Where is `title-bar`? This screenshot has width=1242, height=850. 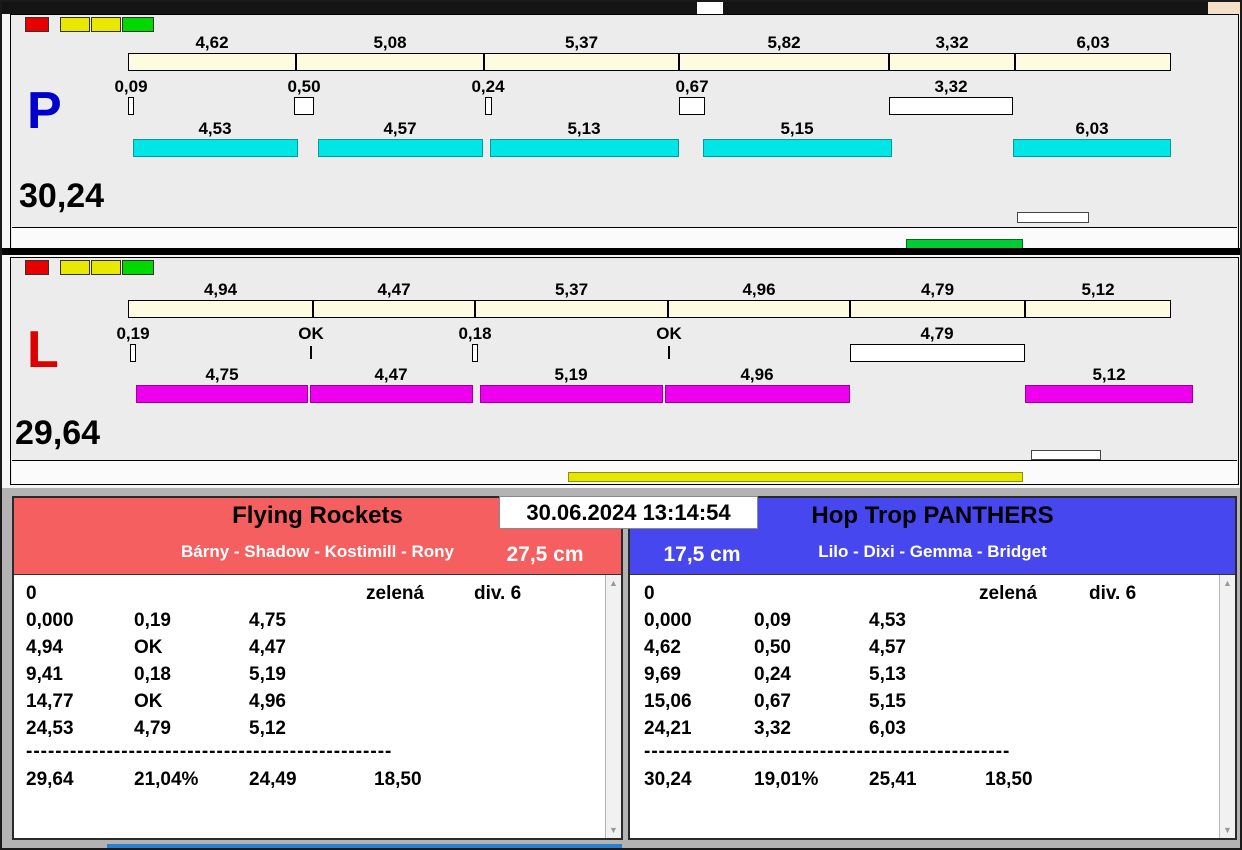
title-bar is located at coordinates (621, 8).